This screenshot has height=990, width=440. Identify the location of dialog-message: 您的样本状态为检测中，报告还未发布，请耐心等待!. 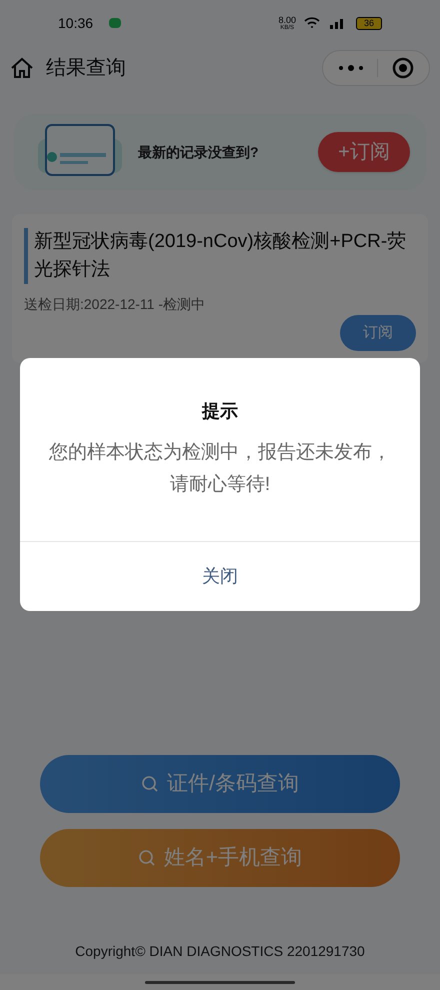
(220, 469).